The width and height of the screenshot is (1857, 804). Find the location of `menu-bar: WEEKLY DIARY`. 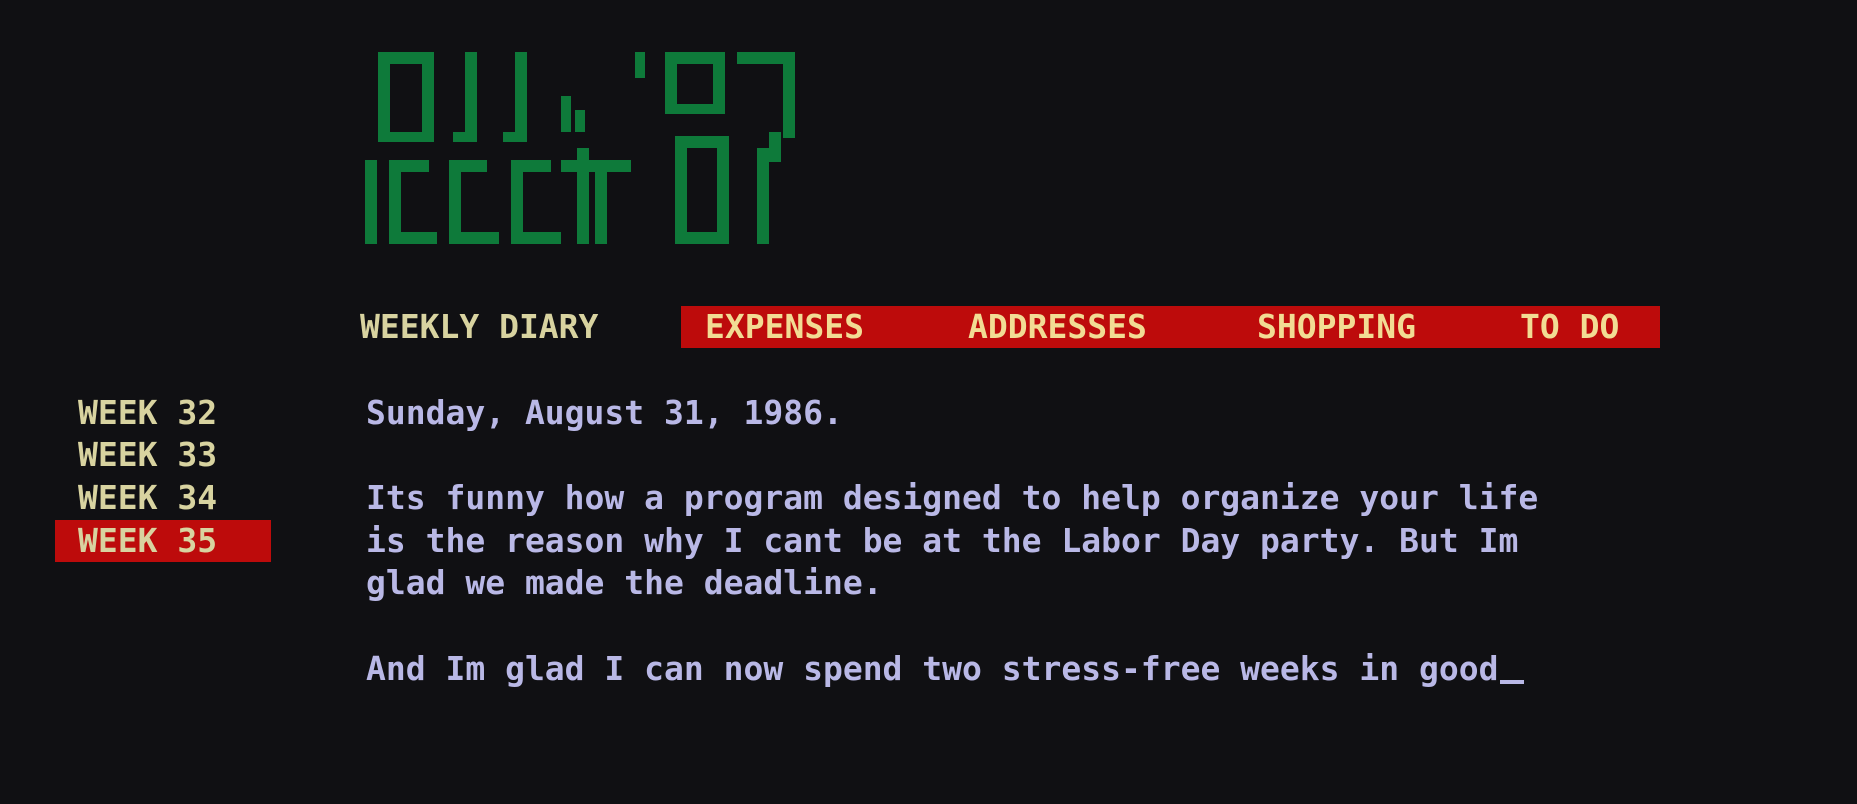

menu-bar: WEEKLY DIARY is located at coordinates (492, 327).